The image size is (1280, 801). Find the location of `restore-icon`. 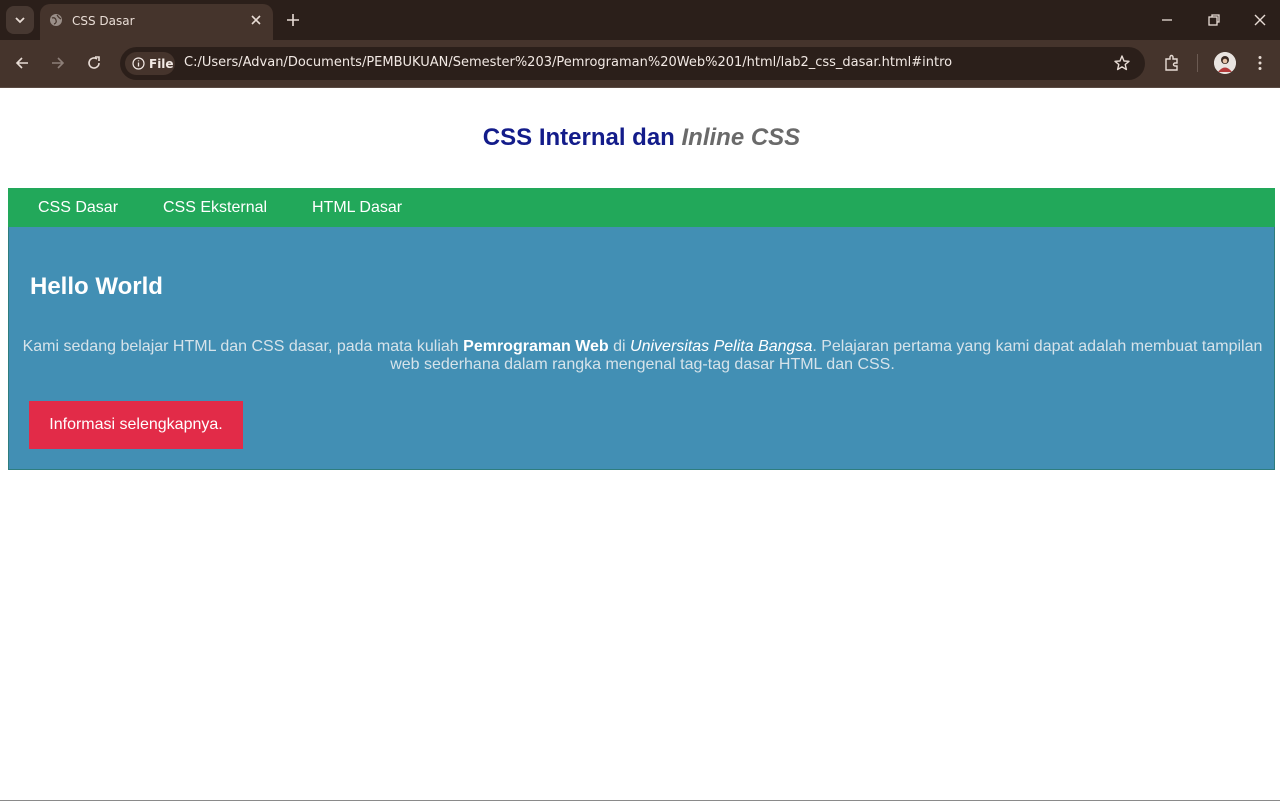

restore-icon is located at coordinates (1214, 20).